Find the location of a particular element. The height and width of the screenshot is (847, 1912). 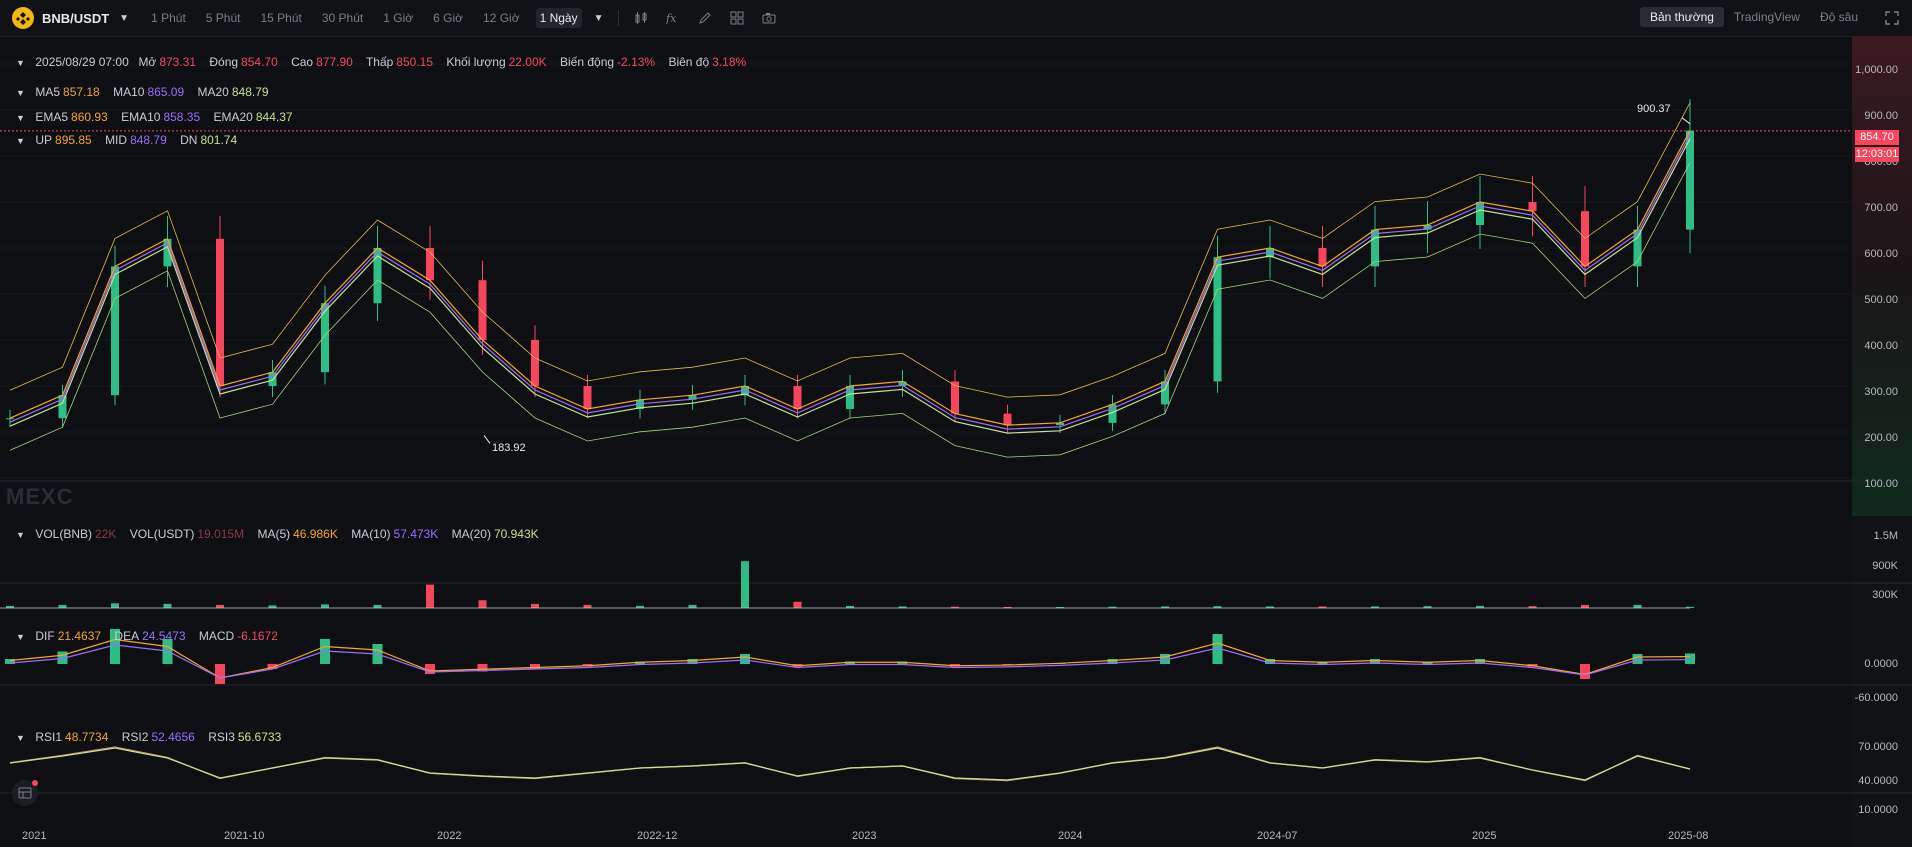

ma5-value: 857.18 is located at coordinates (81, 92).